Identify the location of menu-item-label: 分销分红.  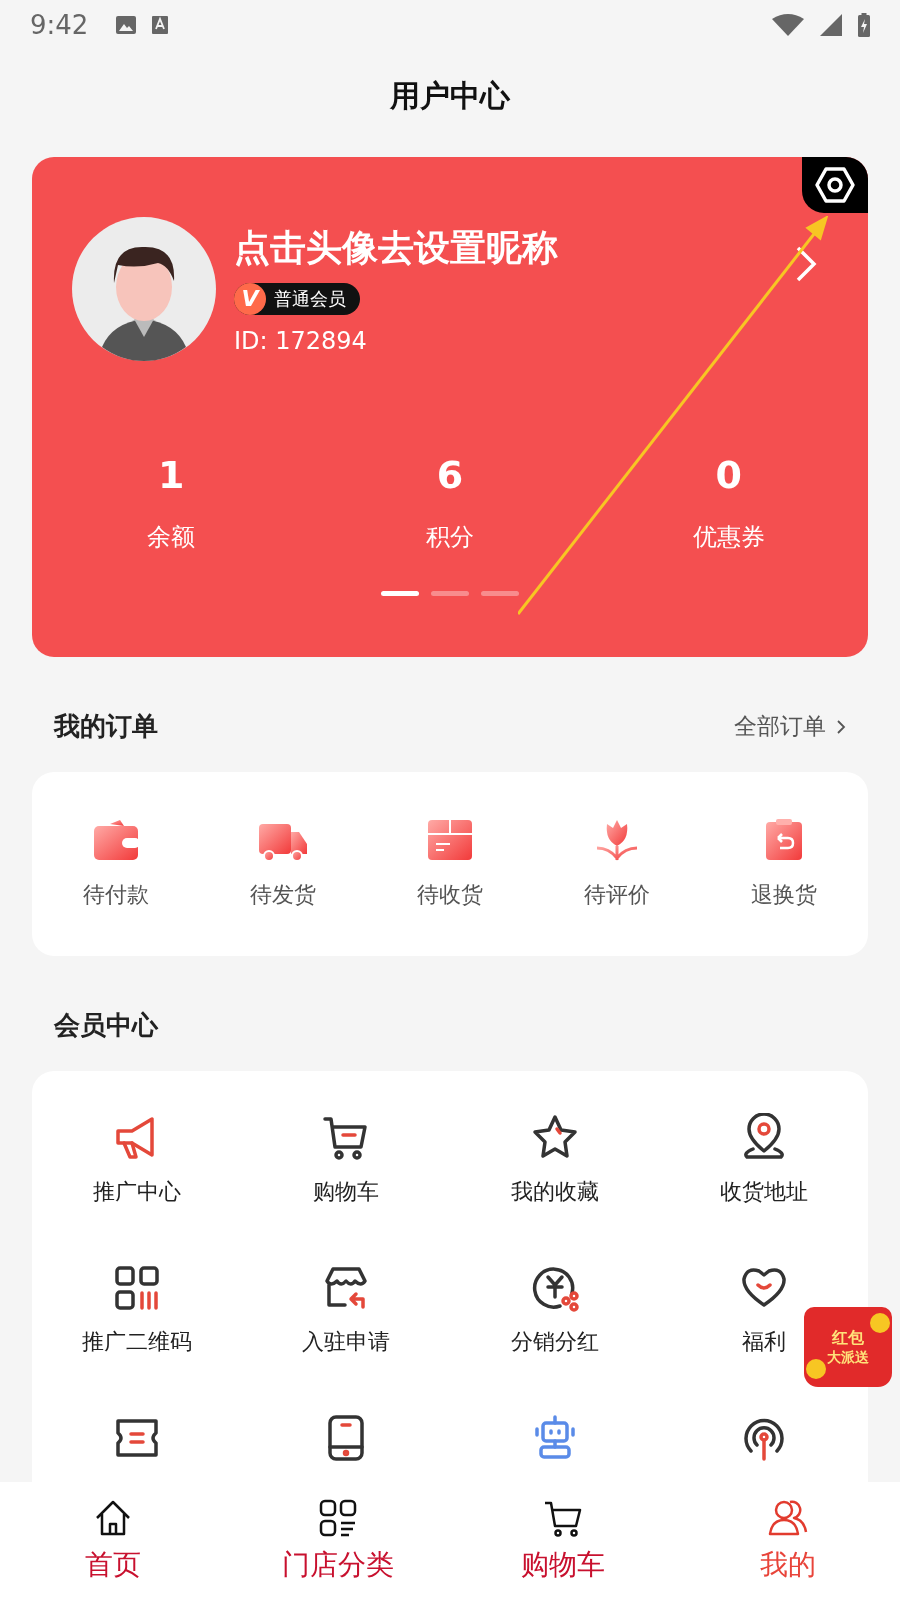
(554, 1342).